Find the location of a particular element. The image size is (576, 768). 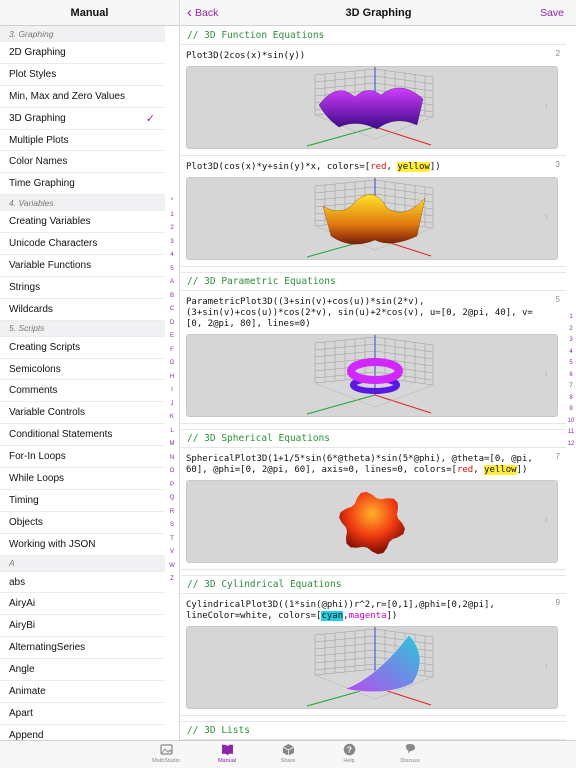

tab-help: ? Help is located at coordinates (349, 754).